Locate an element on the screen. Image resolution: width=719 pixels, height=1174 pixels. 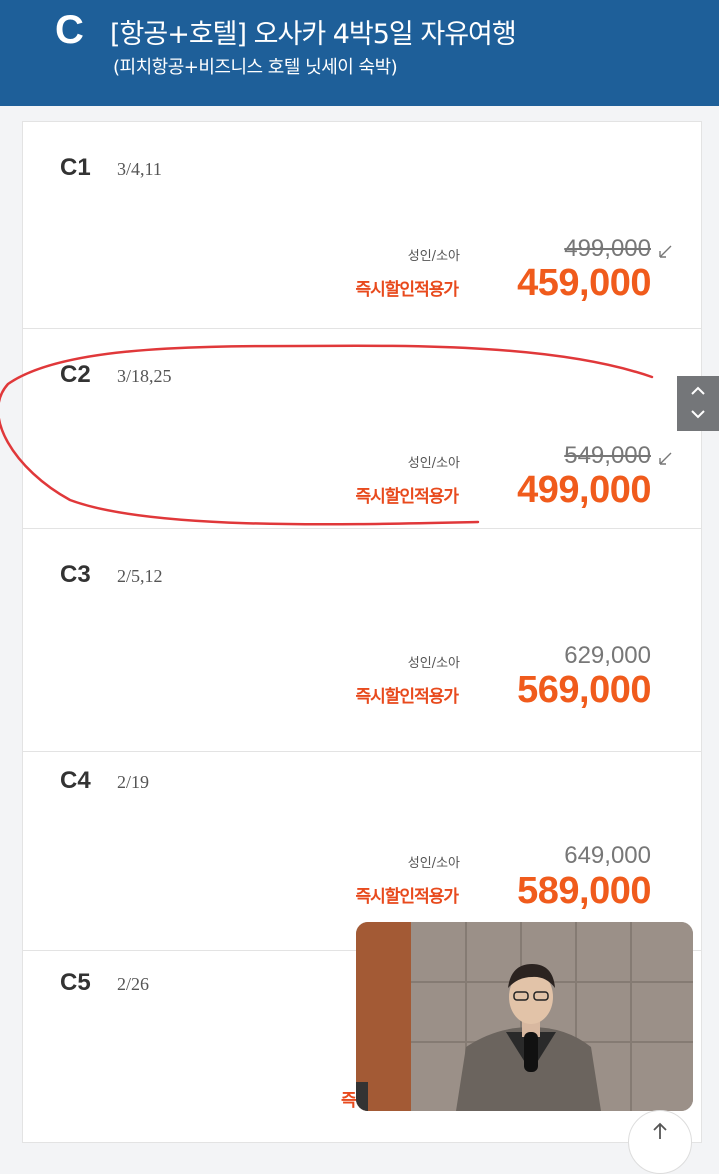
video-overlay is located at coordinates (524, 1016).